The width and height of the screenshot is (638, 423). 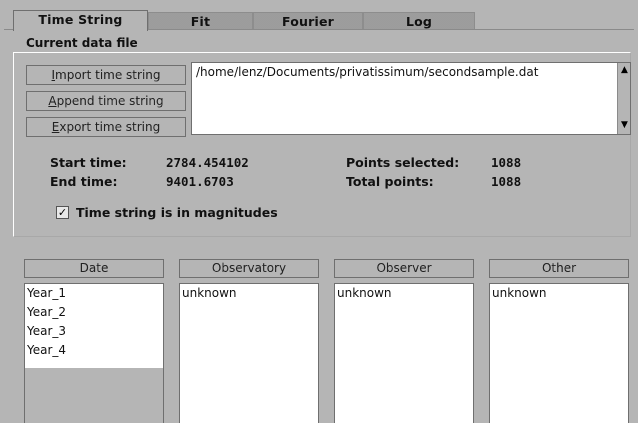 What do you see at coordinates (94, 395) in the screenshot?
I see `date-list-empty-area` at bounding box center [94, 395].